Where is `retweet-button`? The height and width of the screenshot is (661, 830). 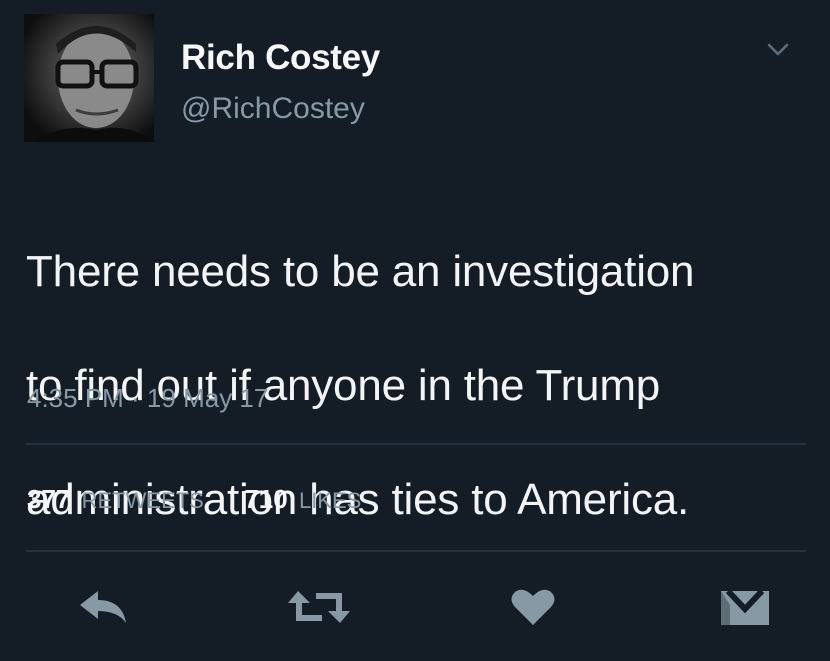 retweet-button is located at coordinates (319, 607).